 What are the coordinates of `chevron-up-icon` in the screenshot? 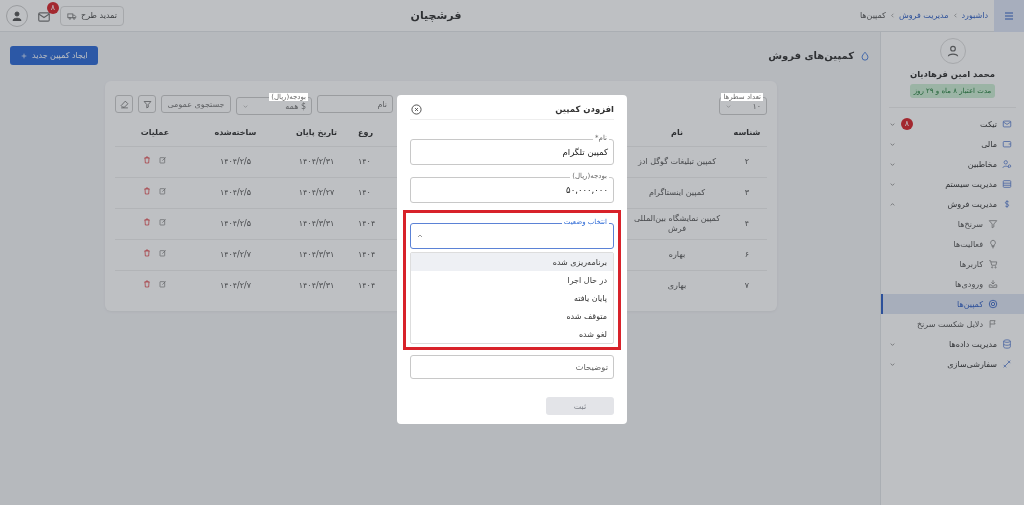 It's located at (420, 236).